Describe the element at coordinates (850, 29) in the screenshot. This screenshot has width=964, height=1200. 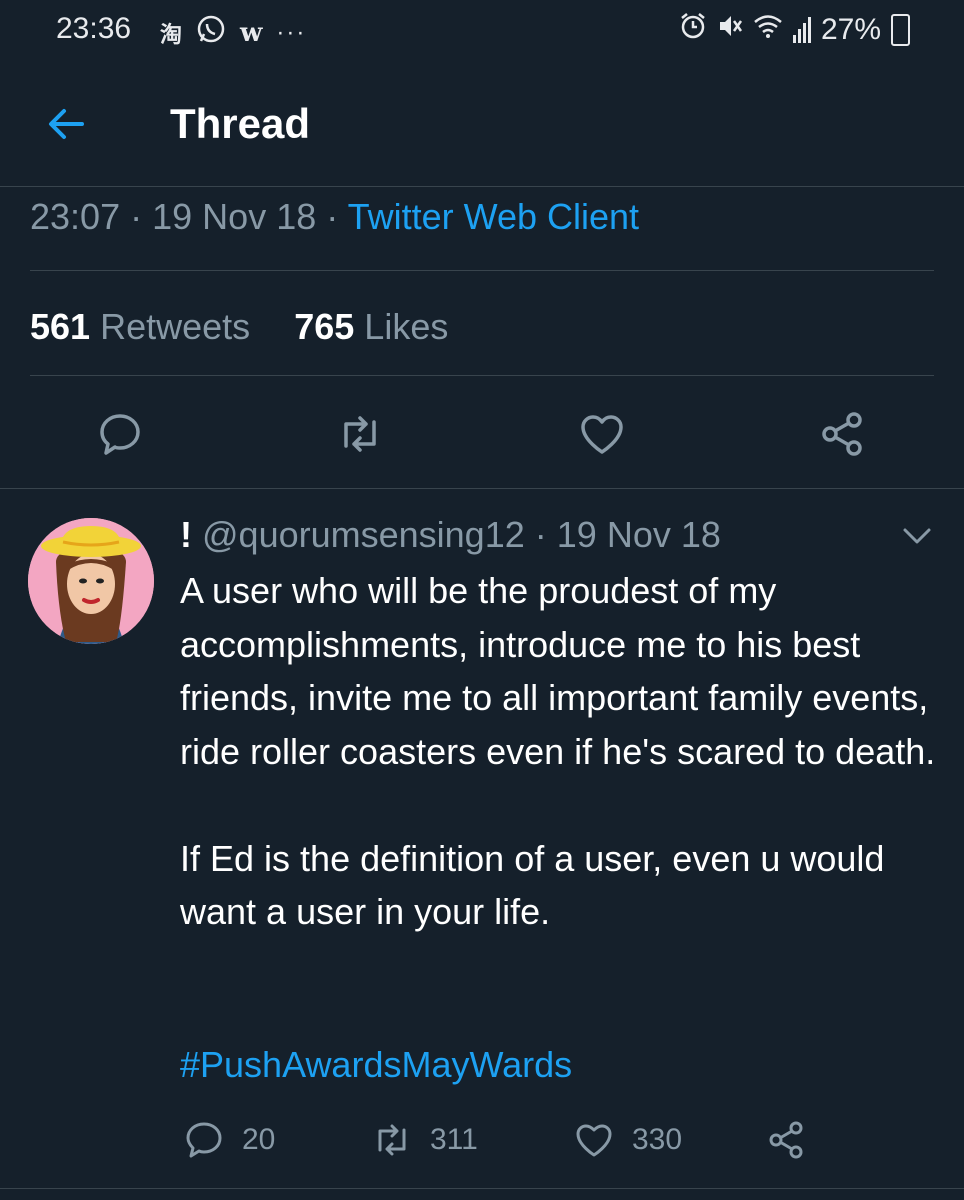
I see `battery-percent: 27%` at that location.